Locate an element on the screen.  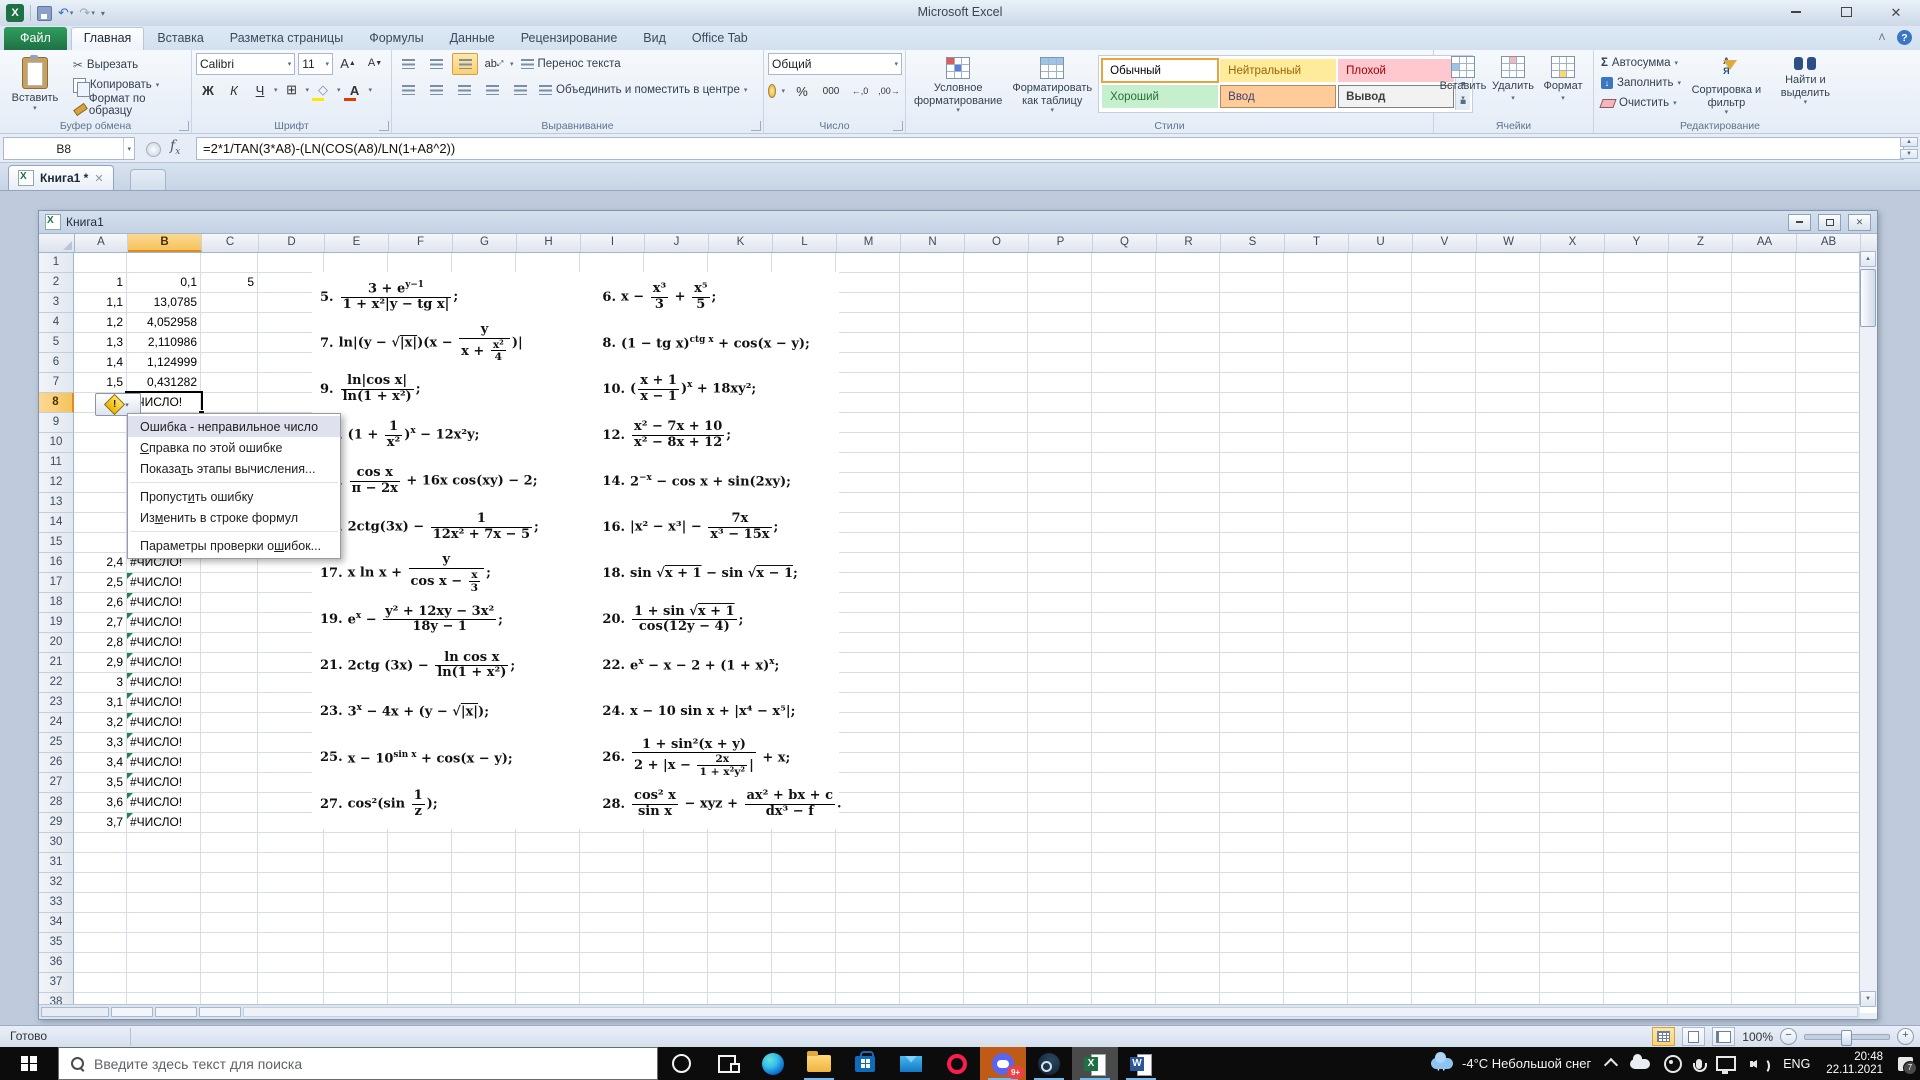
cell-C27 is located at coordinates (229, 783).